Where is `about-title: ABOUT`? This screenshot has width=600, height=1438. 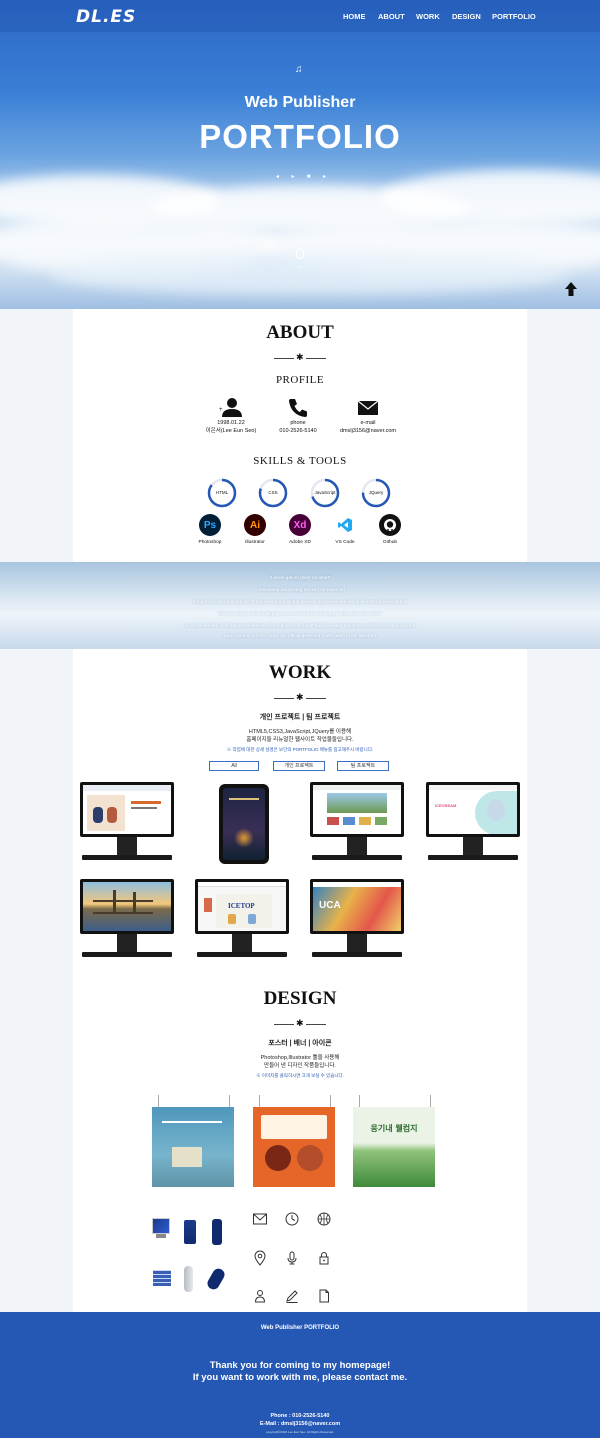 about-title: ABOUT is located at coordinates (300, 332).